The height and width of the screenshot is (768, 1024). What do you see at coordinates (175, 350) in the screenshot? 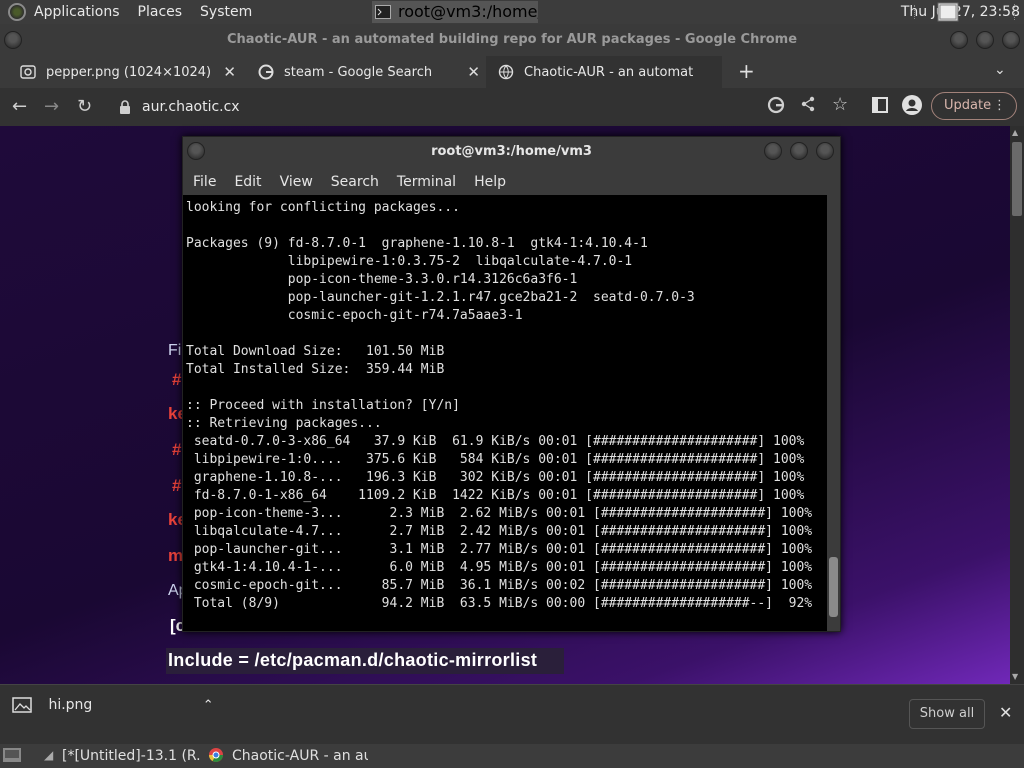
I see `page-text-fragment: Fi` at bounding box center [175, 350].